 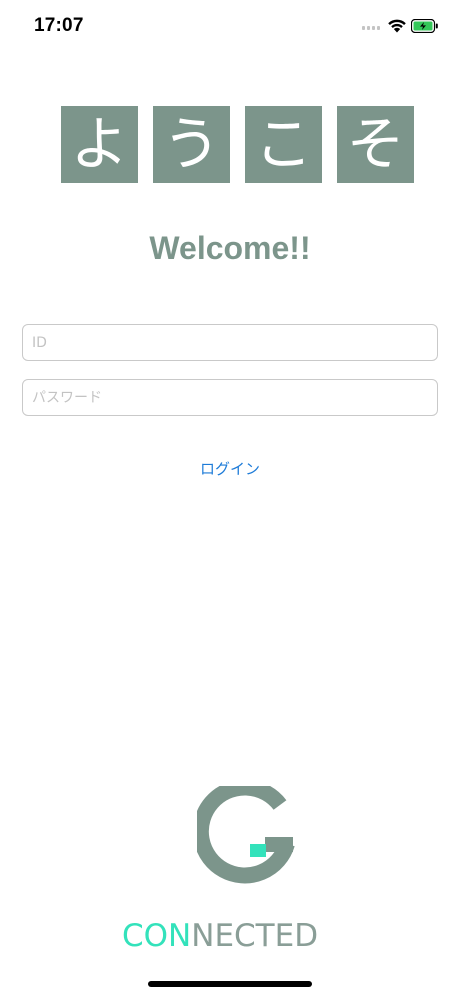 What do you see at coordinates (424, 26) in the screenshot?
I see `battery-charging-icon` at bounding box center [424, 26].